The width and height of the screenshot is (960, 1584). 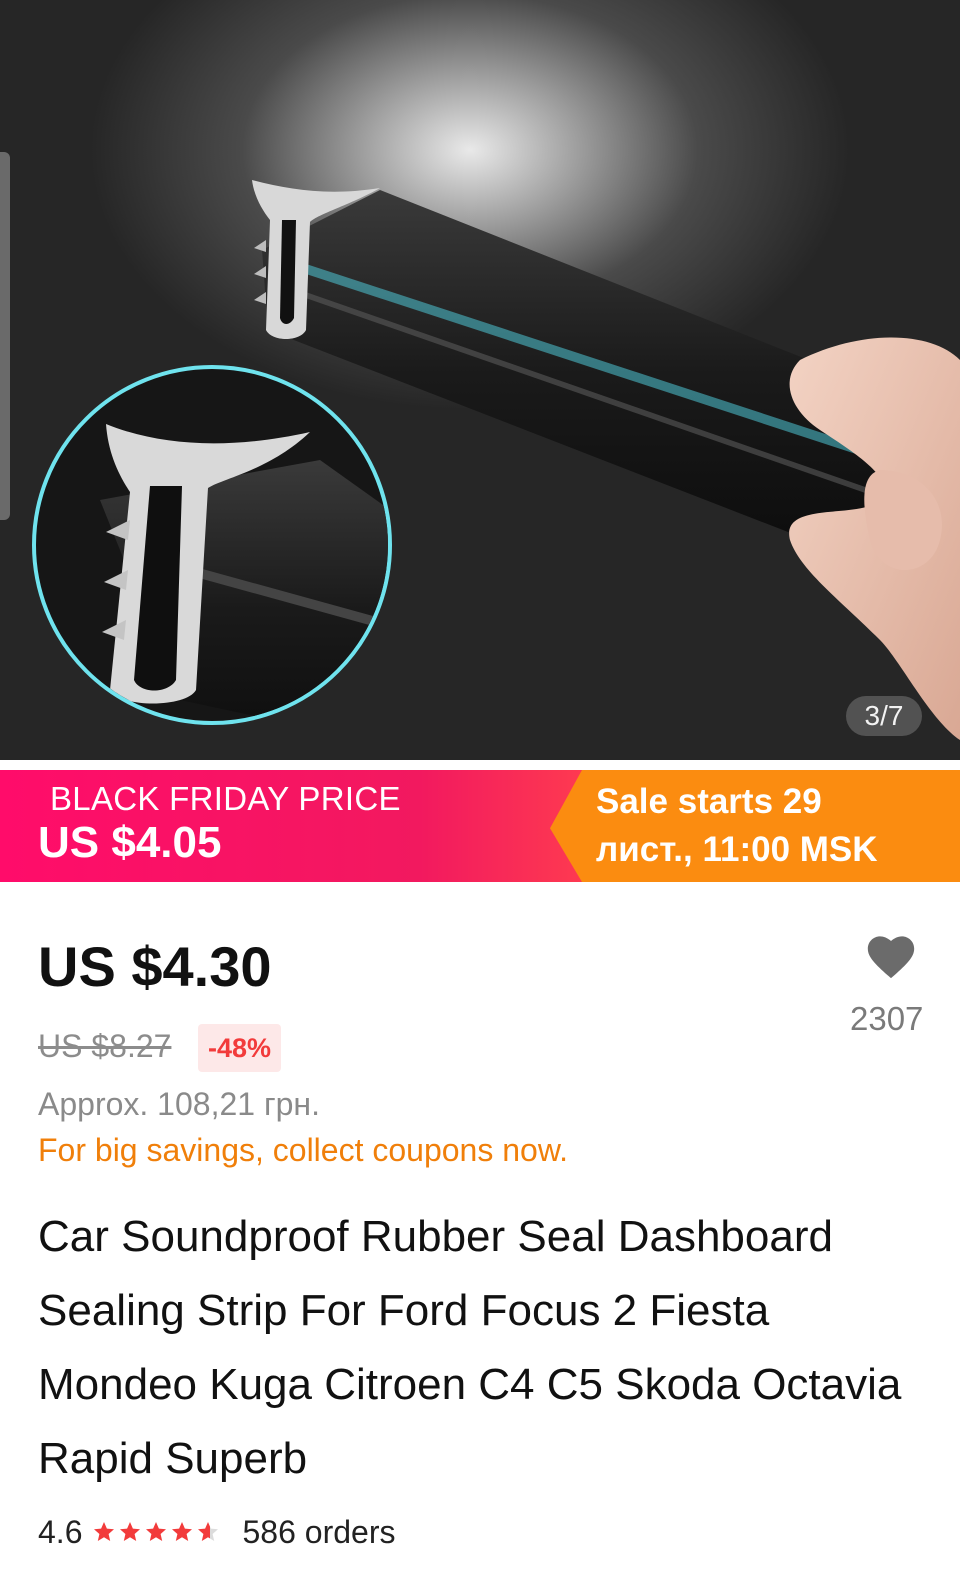 What do you see at coordinates (208, 1531) in the screenshot?
I see `star-half-icon` at bounding box center [208, 1531].